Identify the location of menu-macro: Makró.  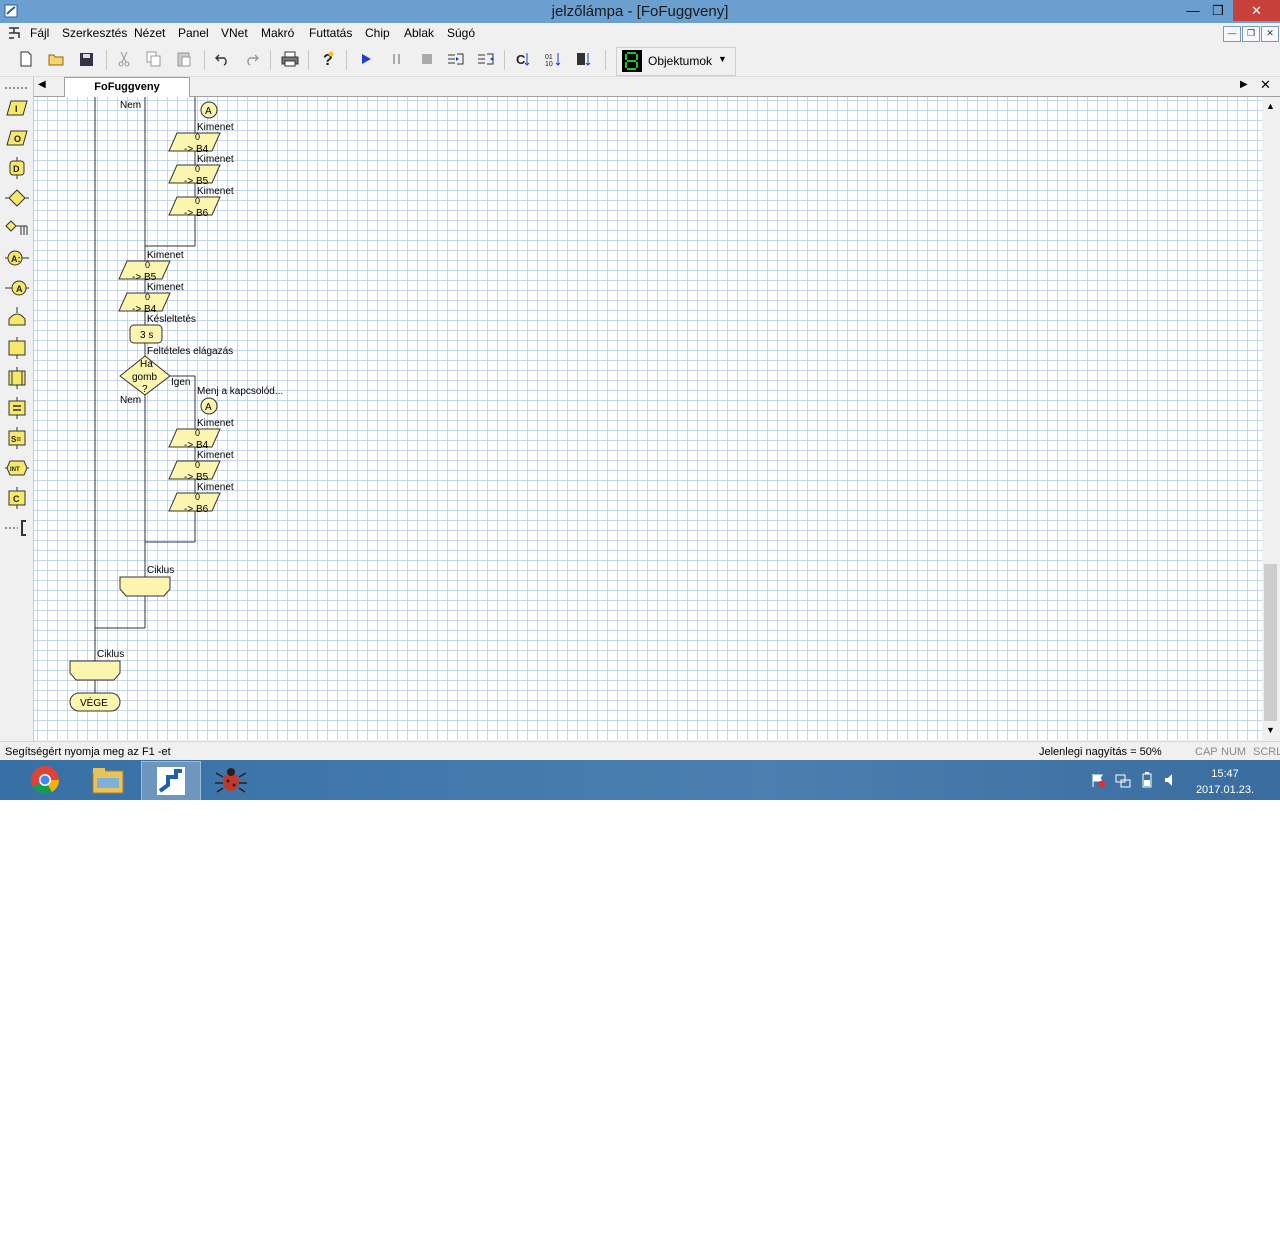
(277, 33).